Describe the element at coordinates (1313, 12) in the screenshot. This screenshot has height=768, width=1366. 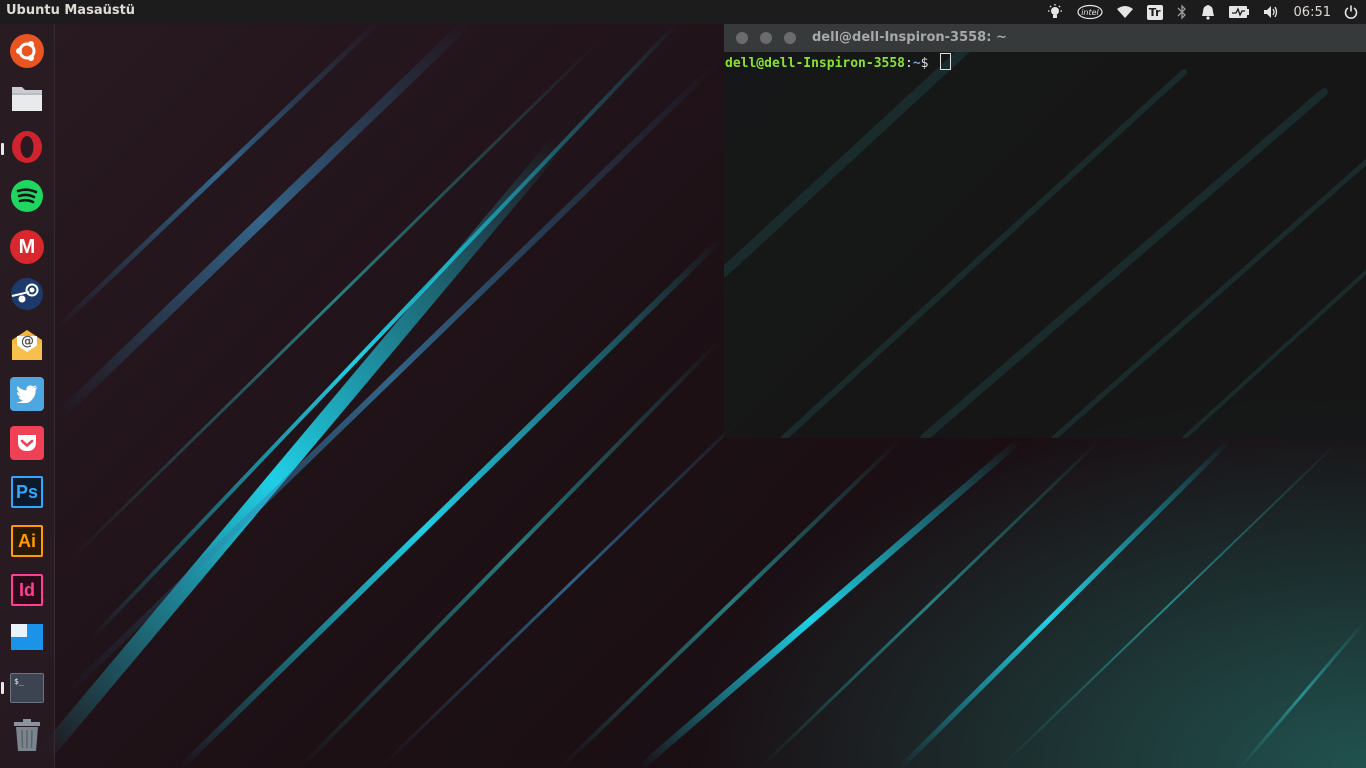
I see `clock: 06:51` at that location.